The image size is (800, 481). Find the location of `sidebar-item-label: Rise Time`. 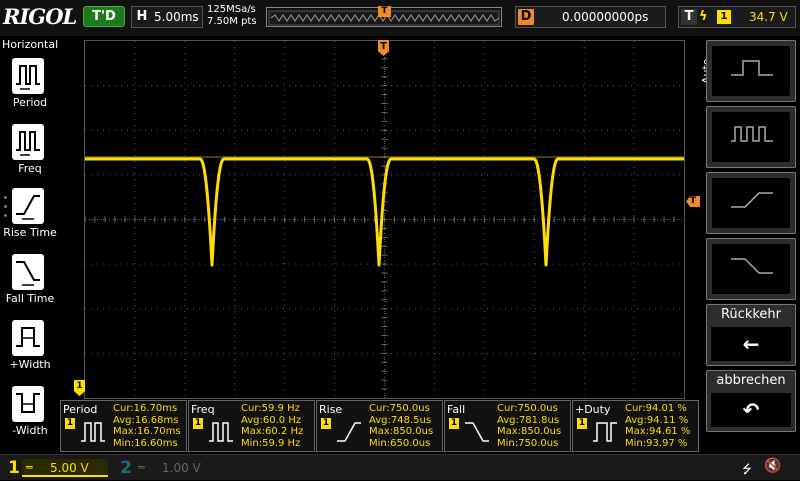

sidebar-item-label: Rise Time is located at coordinates (30, 232).